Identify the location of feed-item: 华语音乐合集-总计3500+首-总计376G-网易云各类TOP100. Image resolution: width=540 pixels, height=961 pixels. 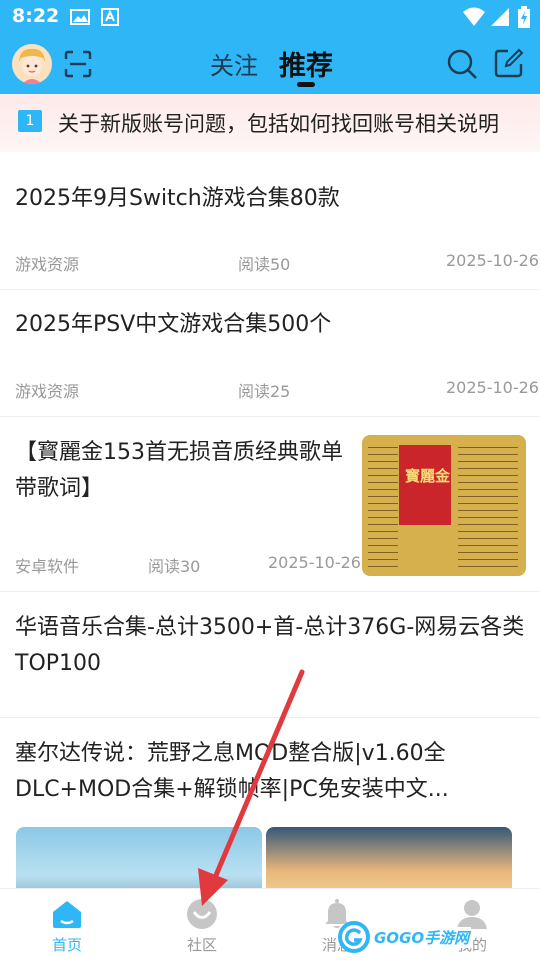
(270, 655).